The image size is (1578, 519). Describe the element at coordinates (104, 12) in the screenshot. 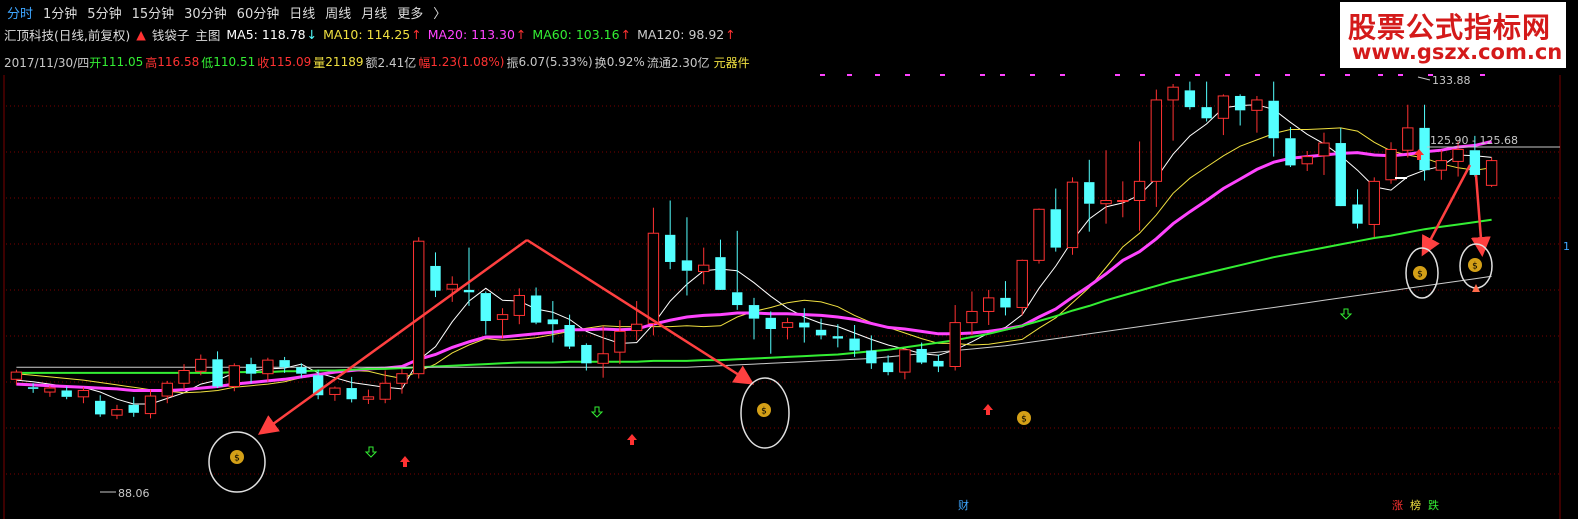

I see `period-tab-5min: 5分钟` at that location.